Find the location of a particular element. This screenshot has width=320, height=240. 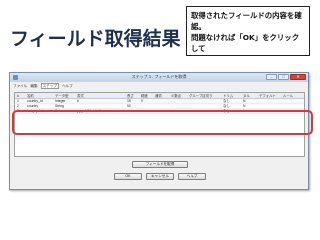

menu-file: ファイル is located at coordinates (20, 86).